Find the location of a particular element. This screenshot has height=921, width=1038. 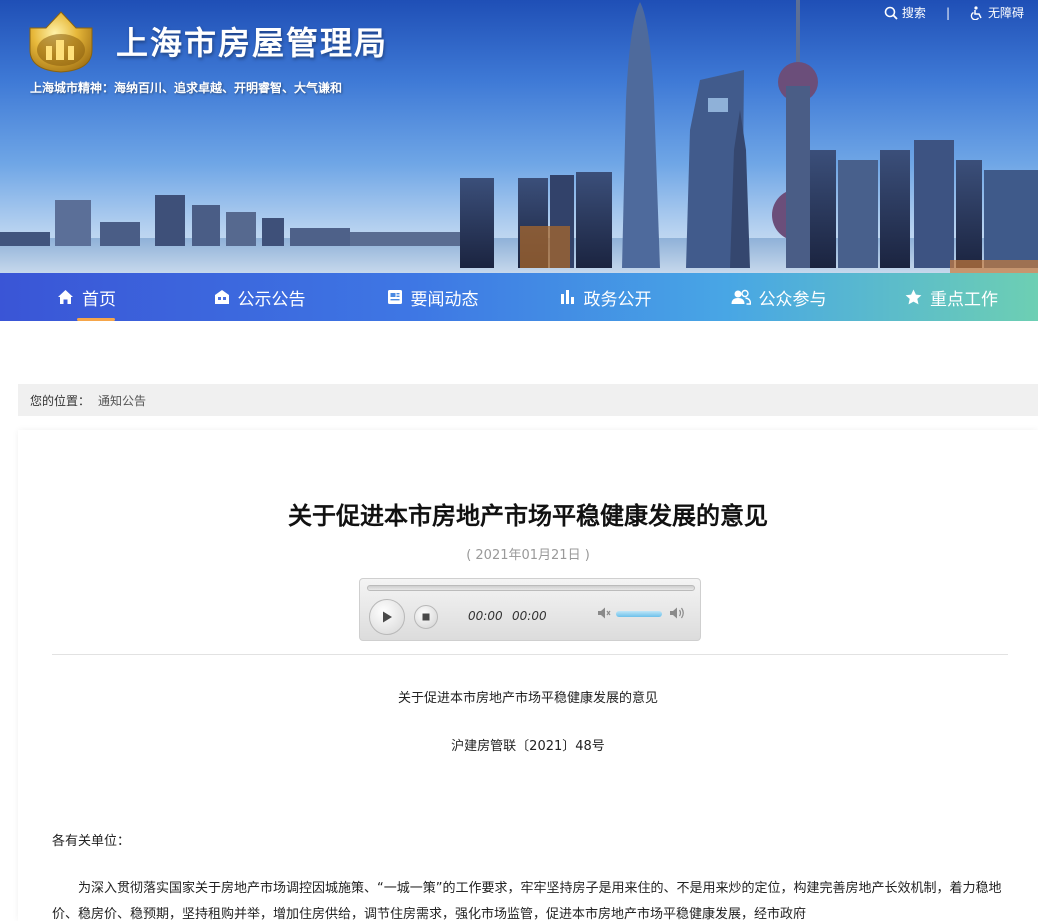

nav-item-news: 要闻动态 is located at coordinates (432, 297).